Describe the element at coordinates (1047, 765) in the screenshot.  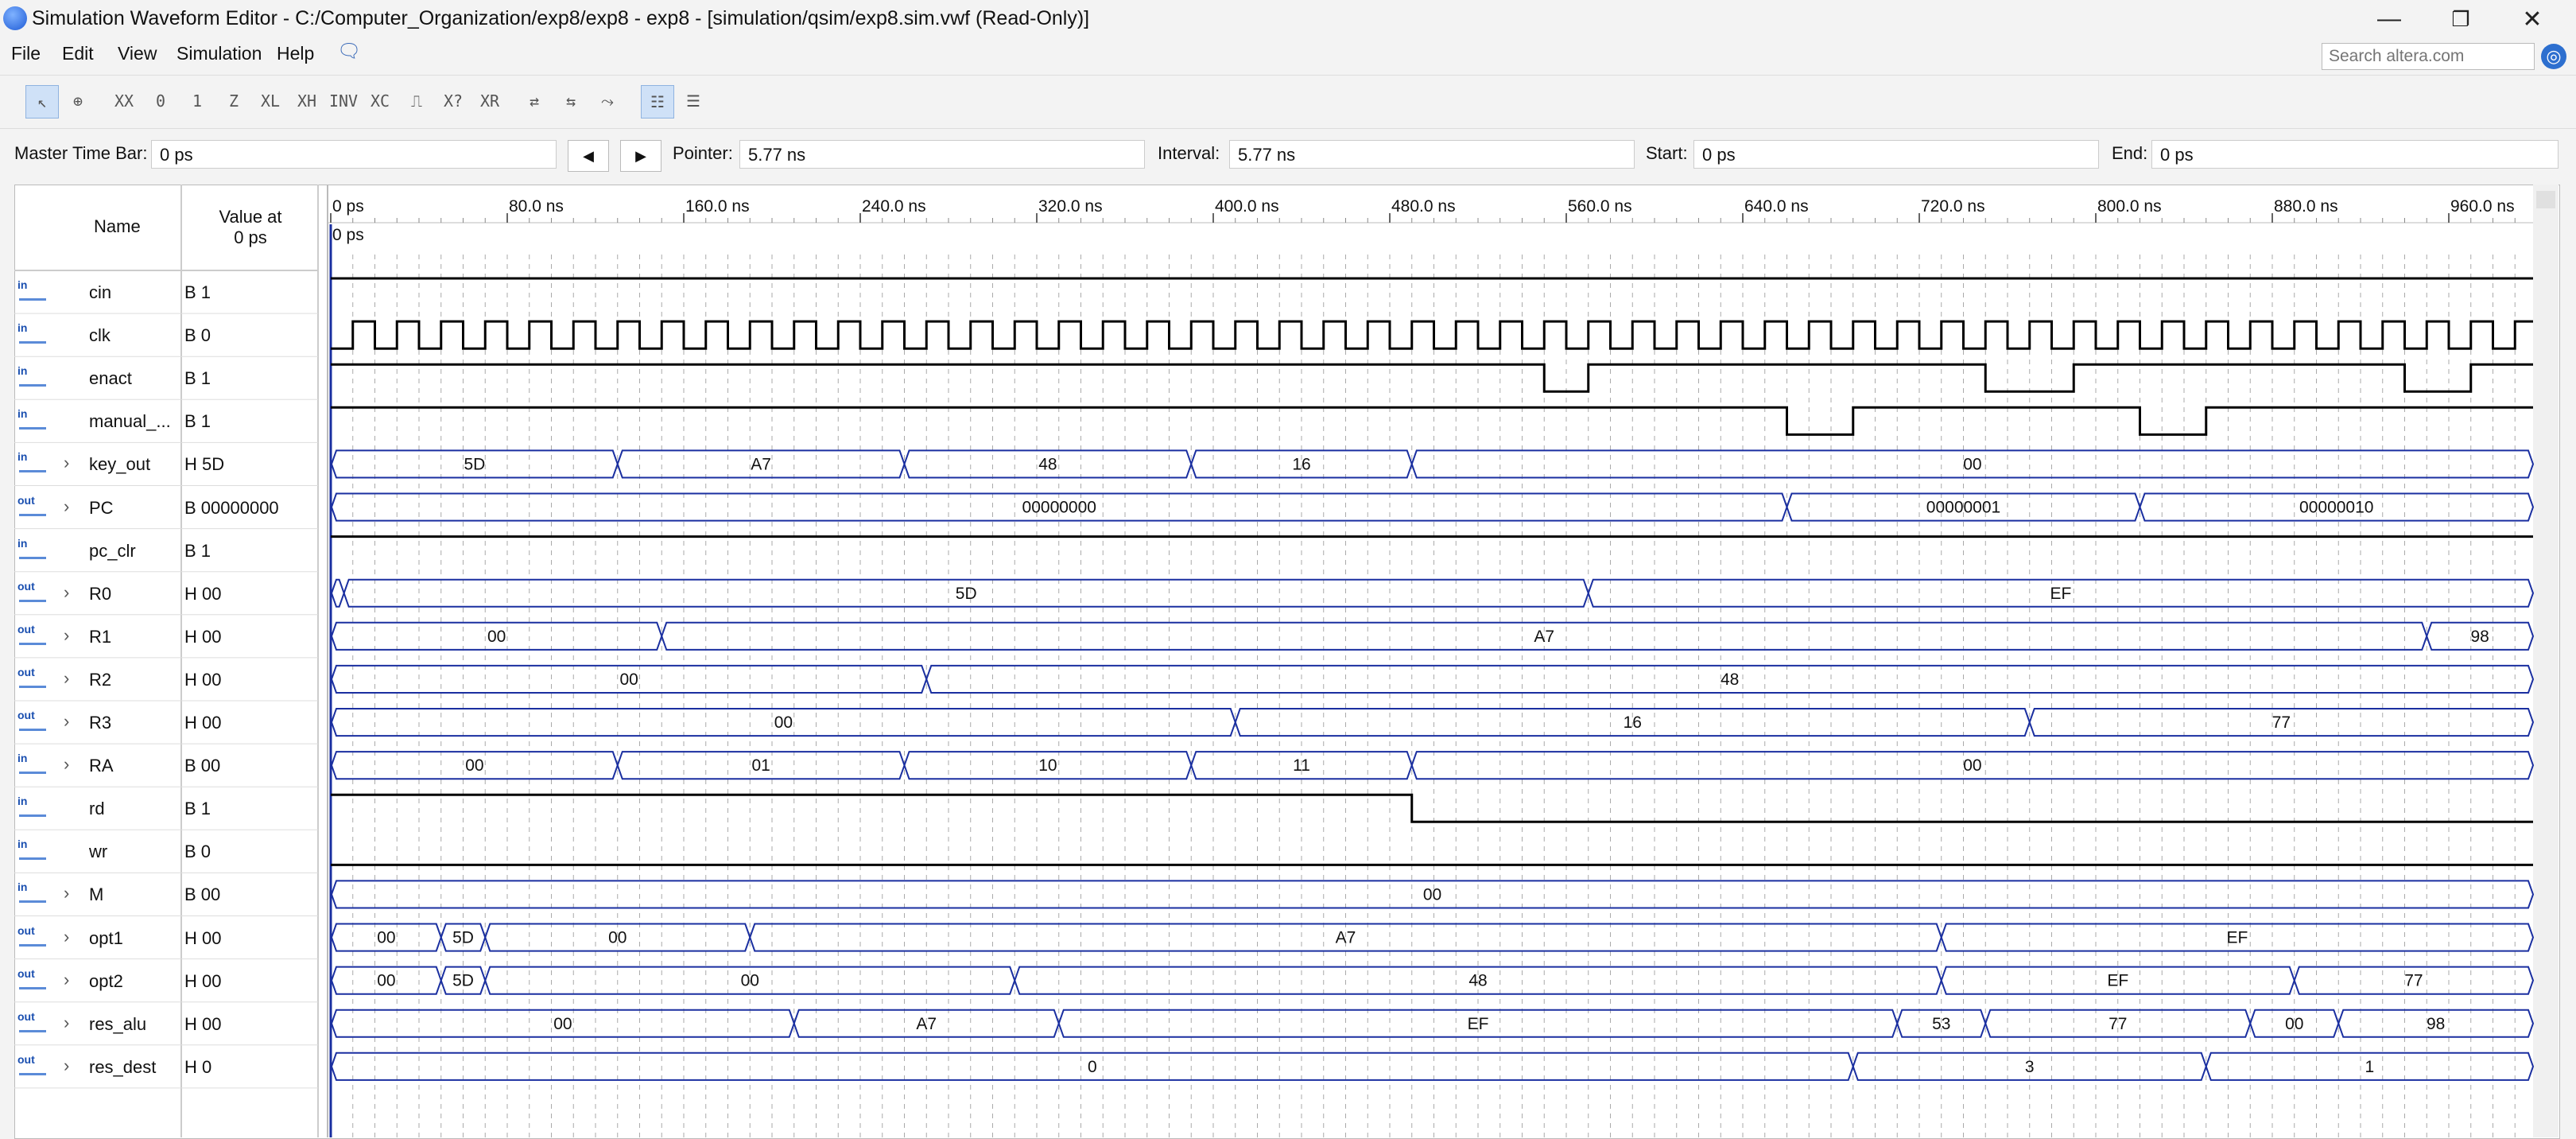
I see `bus-value-label: 10` at that location.